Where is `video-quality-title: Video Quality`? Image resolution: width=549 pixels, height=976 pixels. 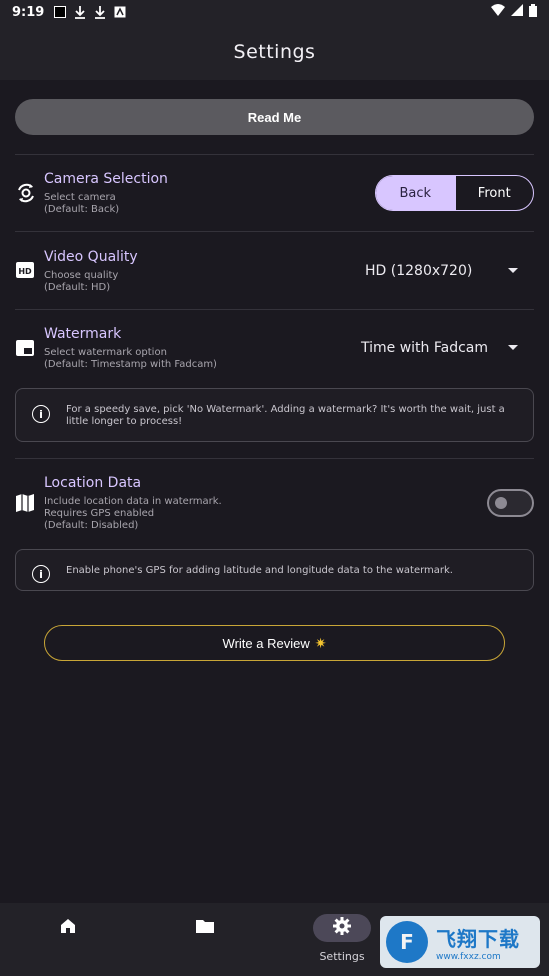
video-quality-title: Video Quality is located at coordinates (91, 257).